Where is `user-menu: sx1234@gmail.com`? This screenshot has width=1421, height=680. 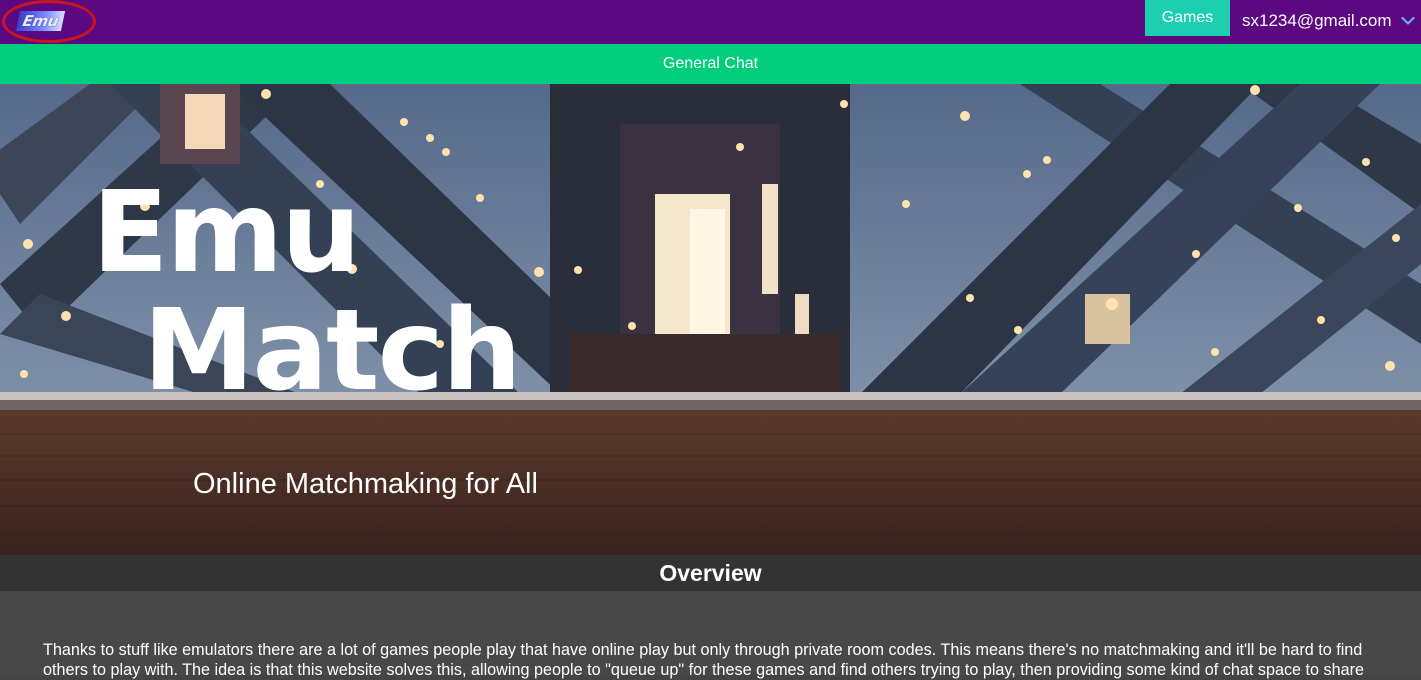 user-menu: sx1234@gmail.com is located at coordinates (1328, 21).